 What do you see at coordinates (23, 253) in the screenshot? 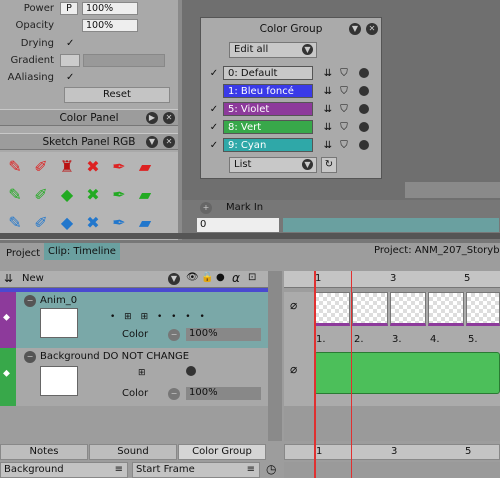
I see `tab-project: Project` at bounding box center [23, 253].